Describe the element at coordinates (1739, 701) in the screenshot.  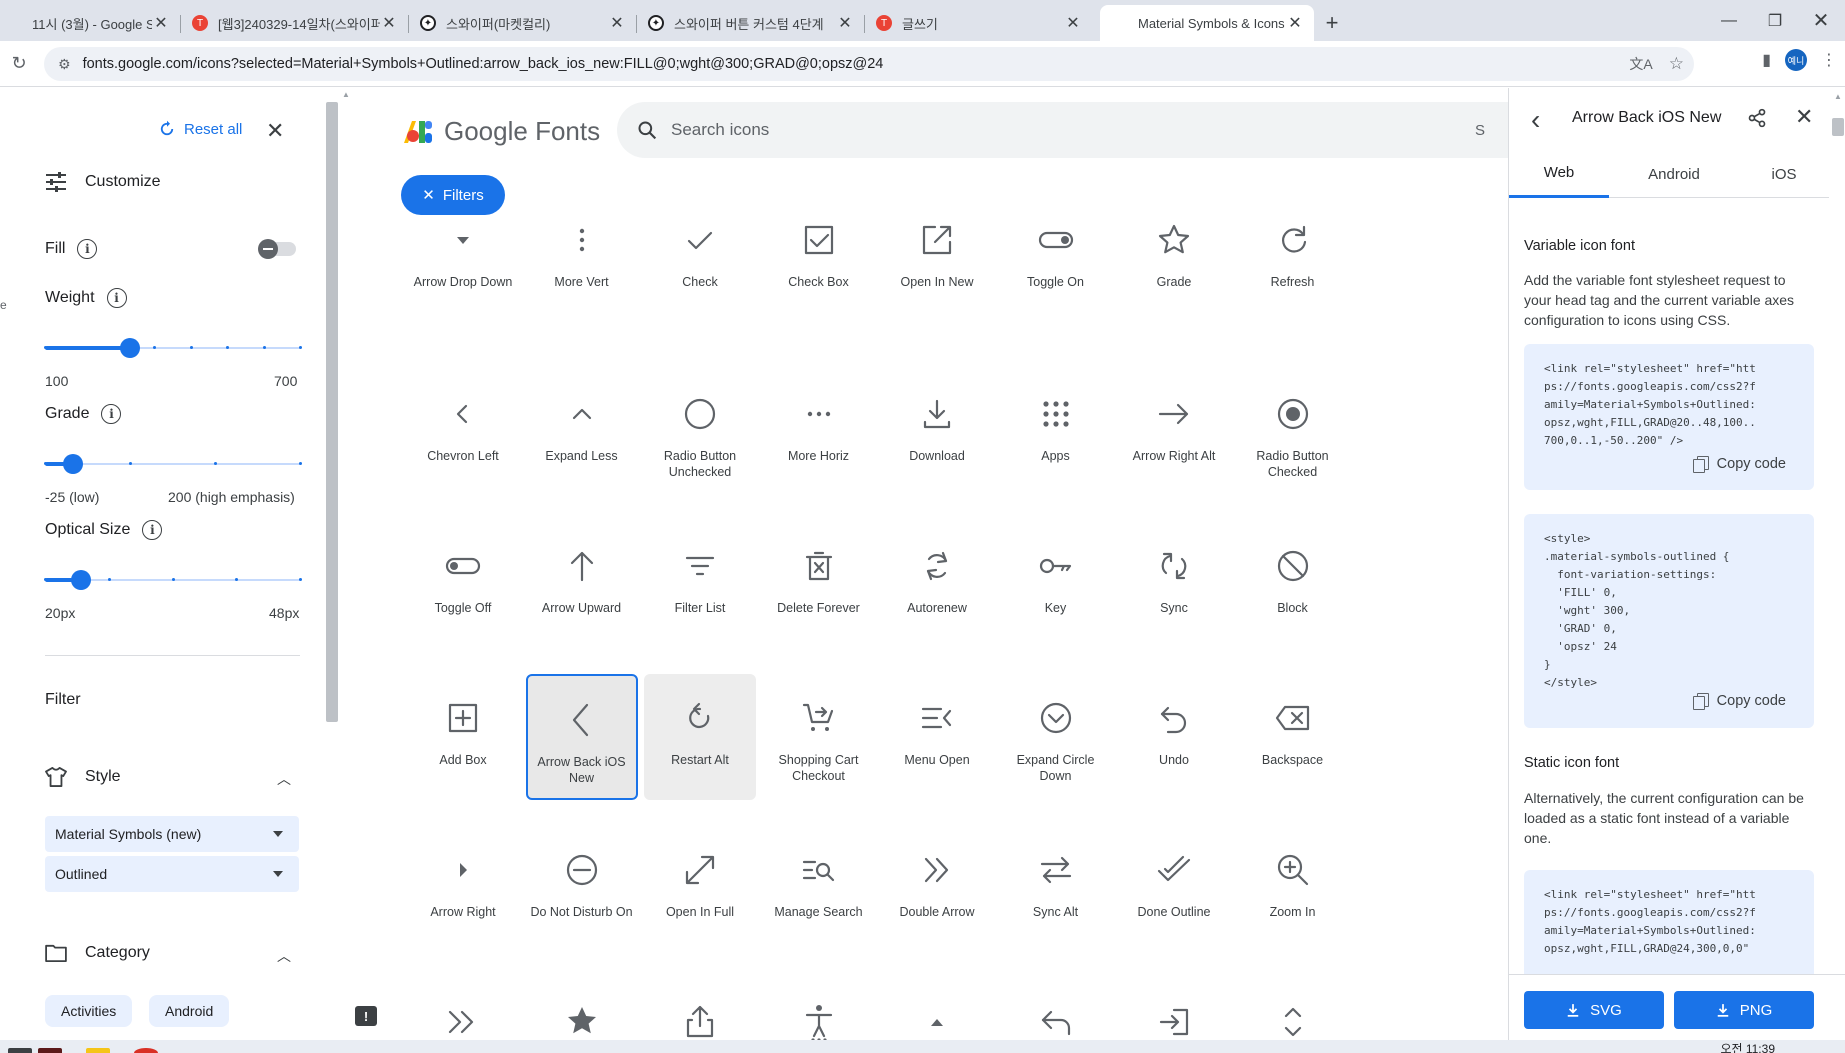
I see `copy-code-button-2: Copy code` at that location.